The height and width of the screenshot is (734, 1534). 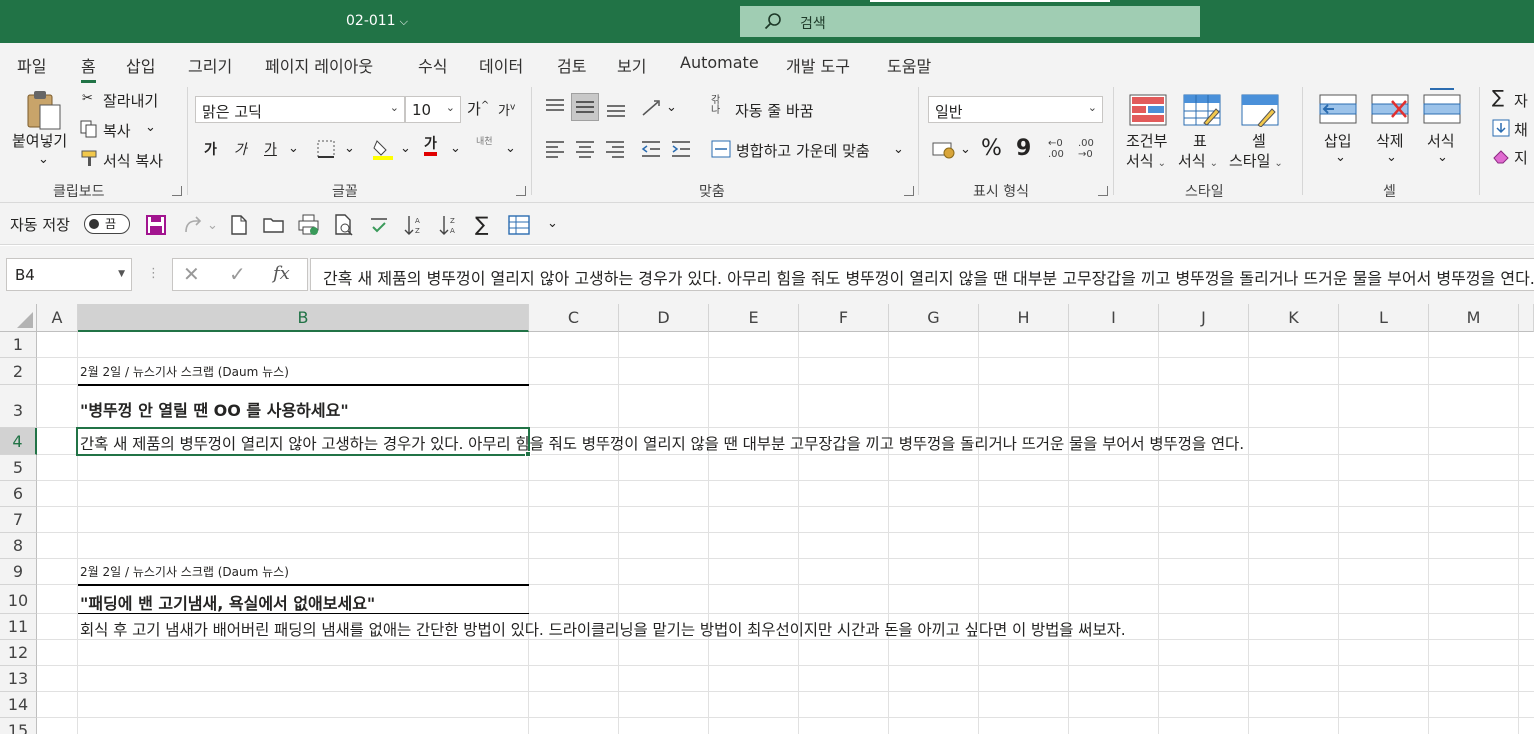 What do you see at coordinates (18, 494) in the screenshot?
I see `row-header-6: 6` at bounding box center [18, 494].